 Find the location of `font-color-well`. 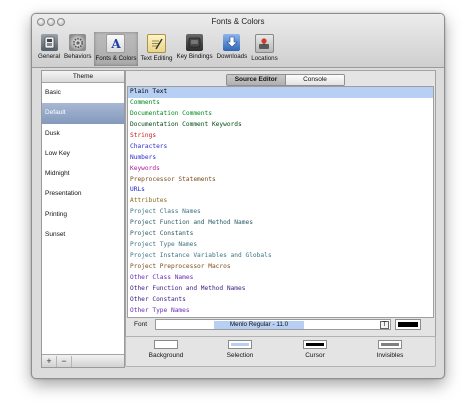

font-color-well is located at coordinates (408, 324).